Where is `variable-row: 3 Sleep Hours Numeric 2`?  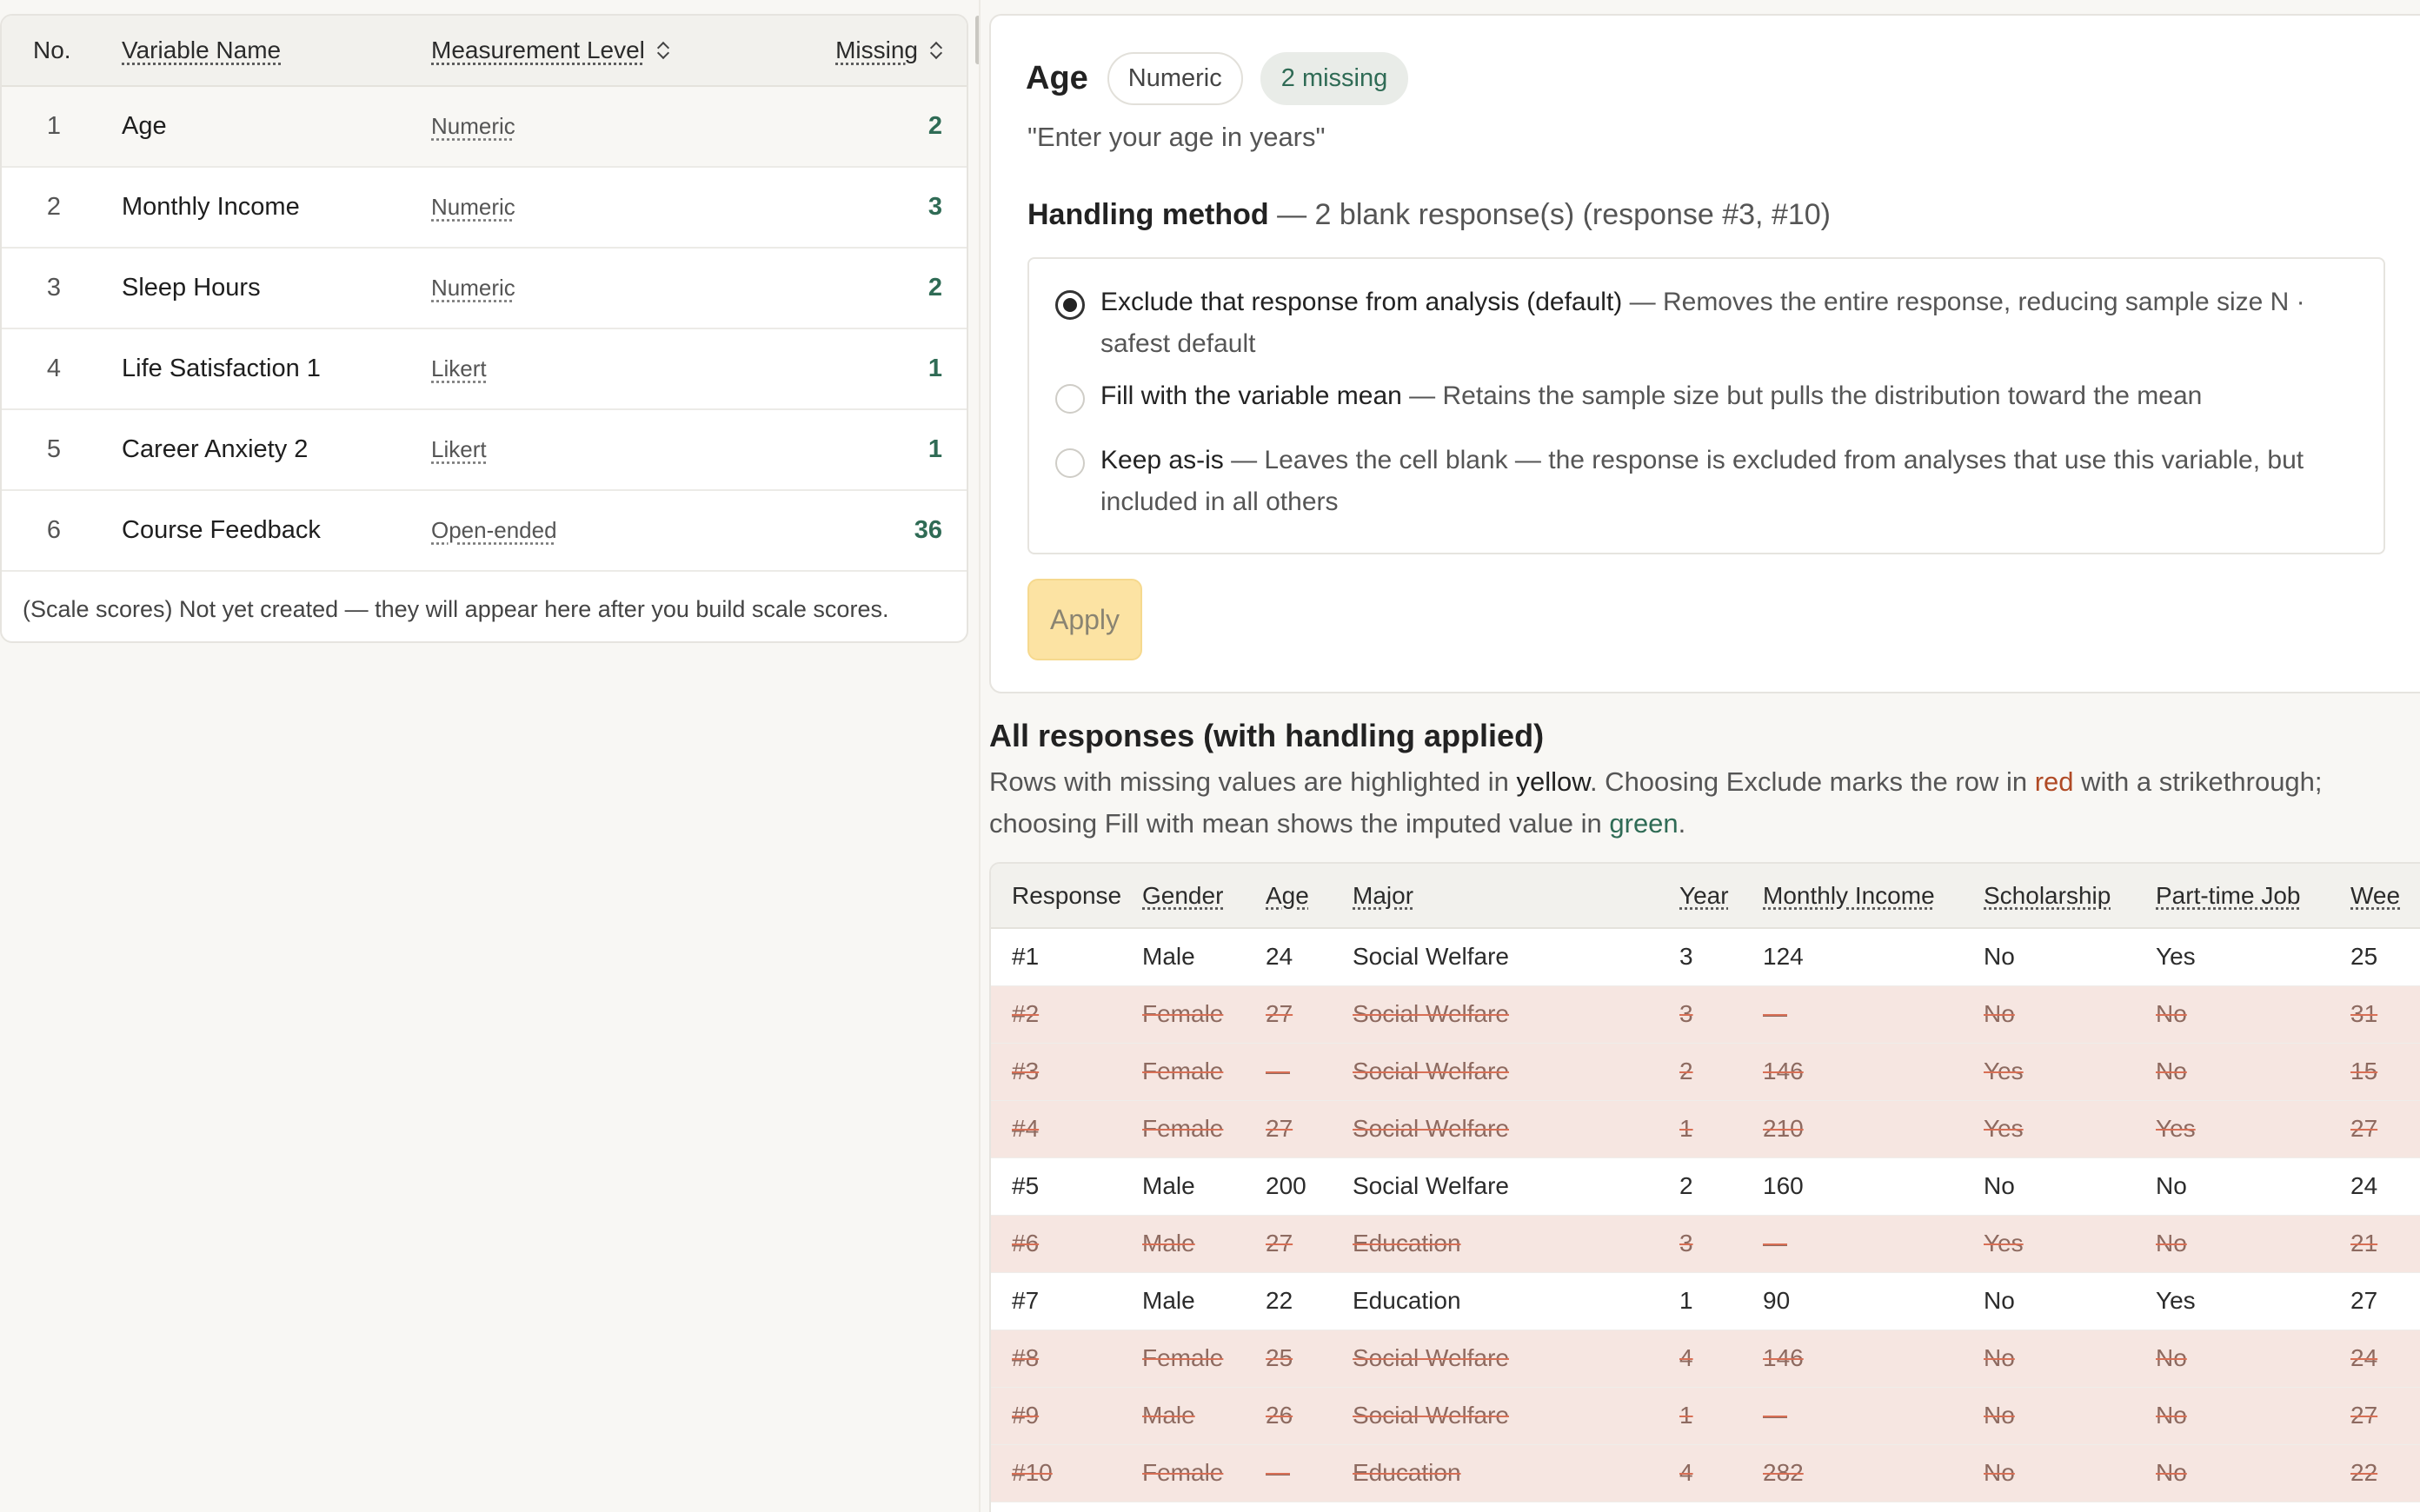 variable-row: 3 Sleep Hours Numeric 2 is located at coordinates (484, 289).